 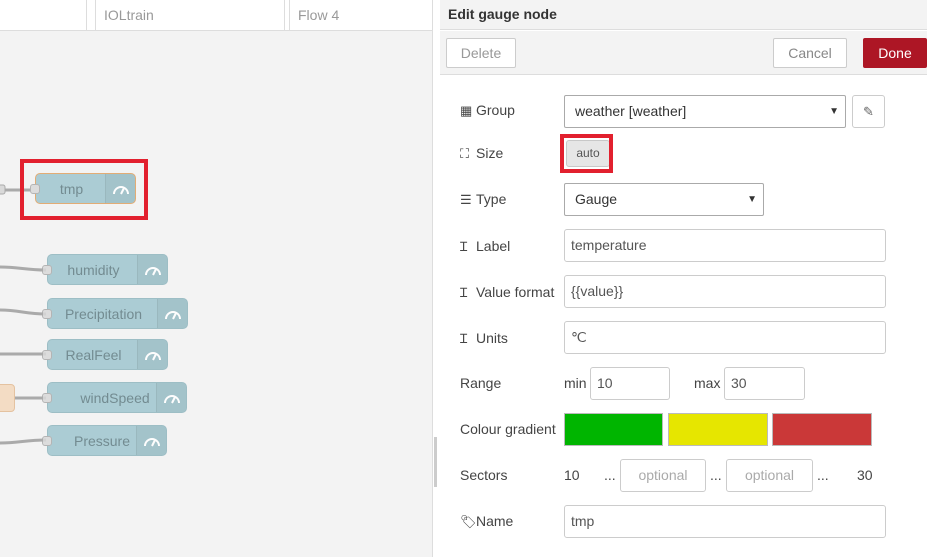 I want to click on pencil-icon: ✎, so click(x=868, y=111).